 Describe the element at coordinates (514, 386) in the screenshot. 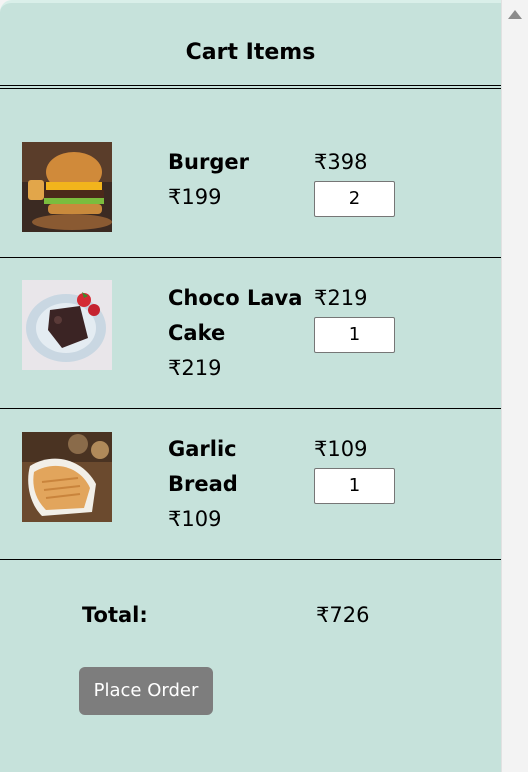

I see `vertical-scrollbar` at that location.